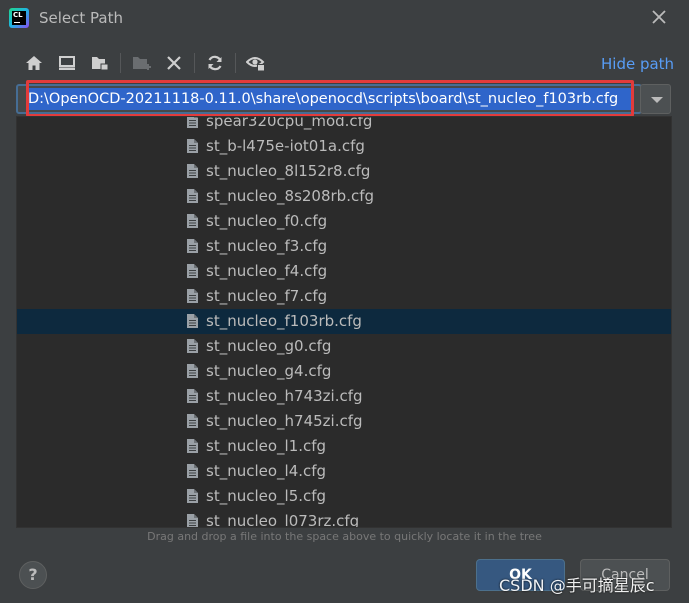 The height and width of the screenshot is (603, 689). What do you see at coordinates (100, 63) in the screenshot?
I see `project-folder-icon` at bounding box center [100, 63].